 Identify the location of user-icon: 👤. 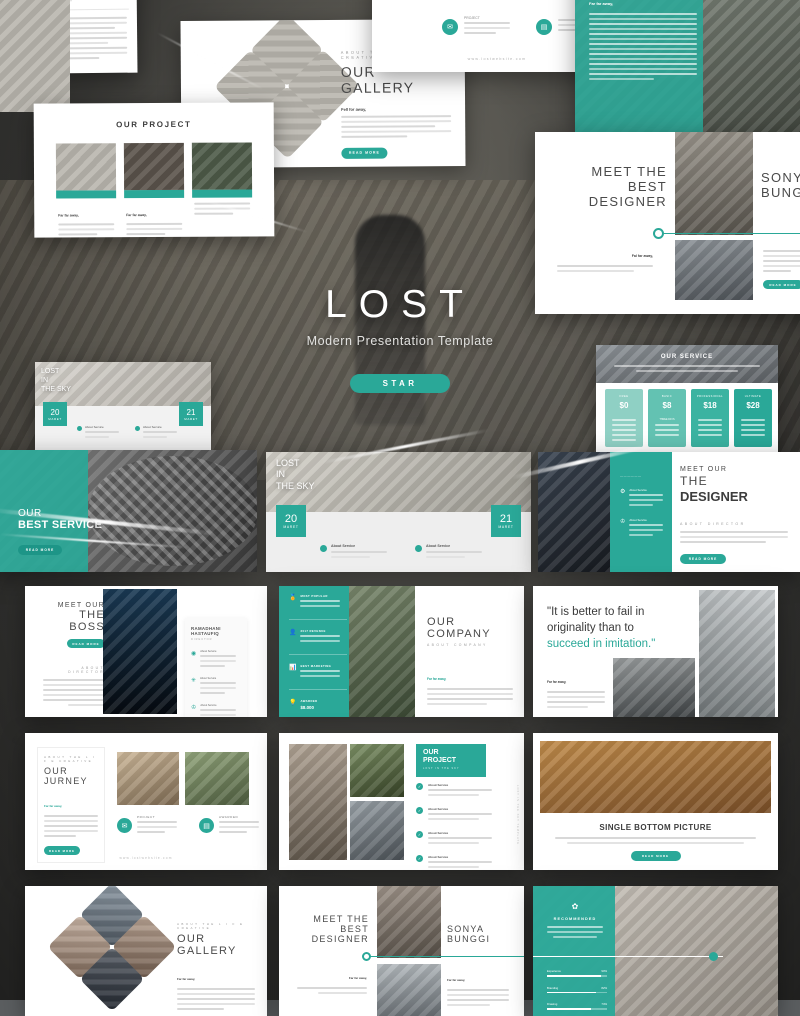
(293, 633).